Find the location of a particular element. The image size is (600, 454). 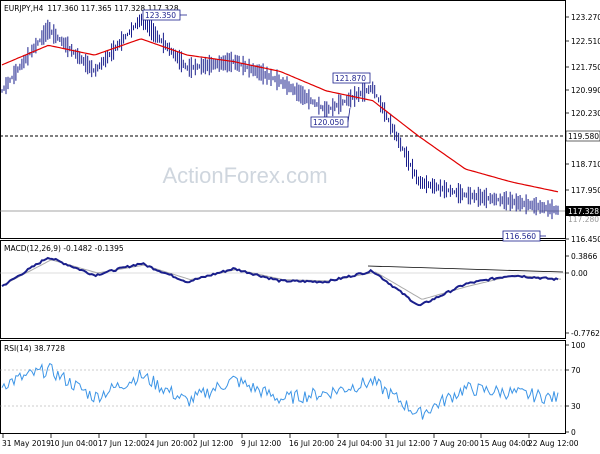

time-tick-label: 10 Jun 04:00 is located at coordinates (74, 443).